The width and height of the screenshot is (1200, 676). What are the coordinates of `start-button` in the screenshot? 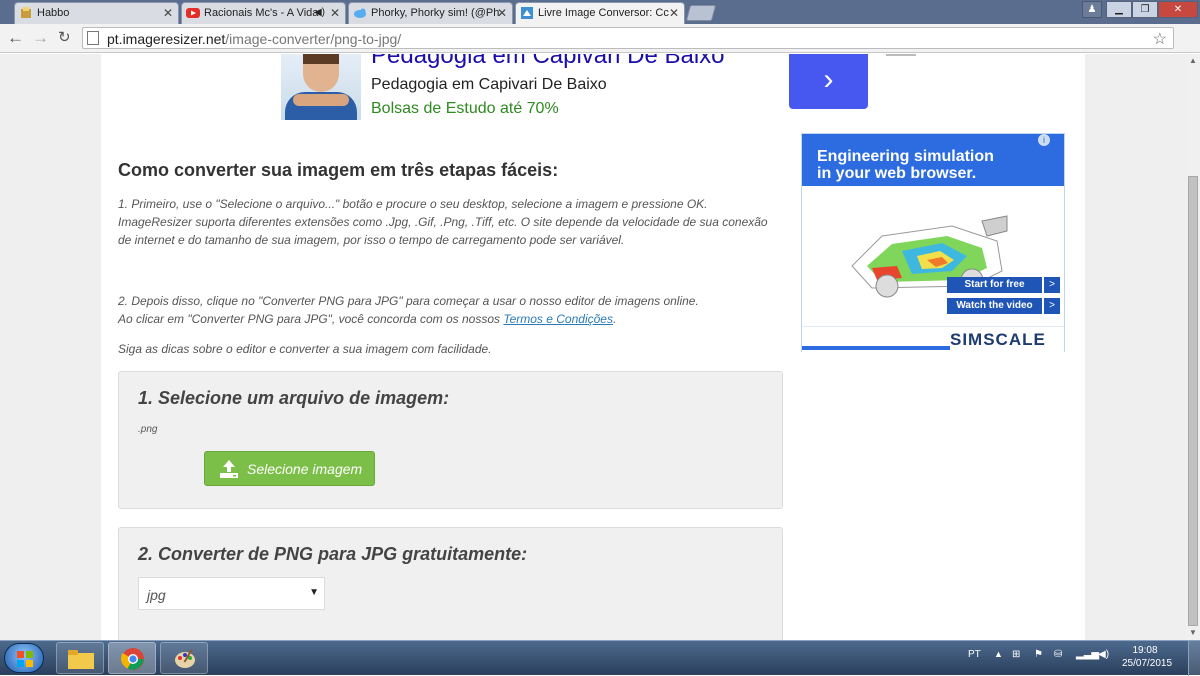 It's located at (24, 658).